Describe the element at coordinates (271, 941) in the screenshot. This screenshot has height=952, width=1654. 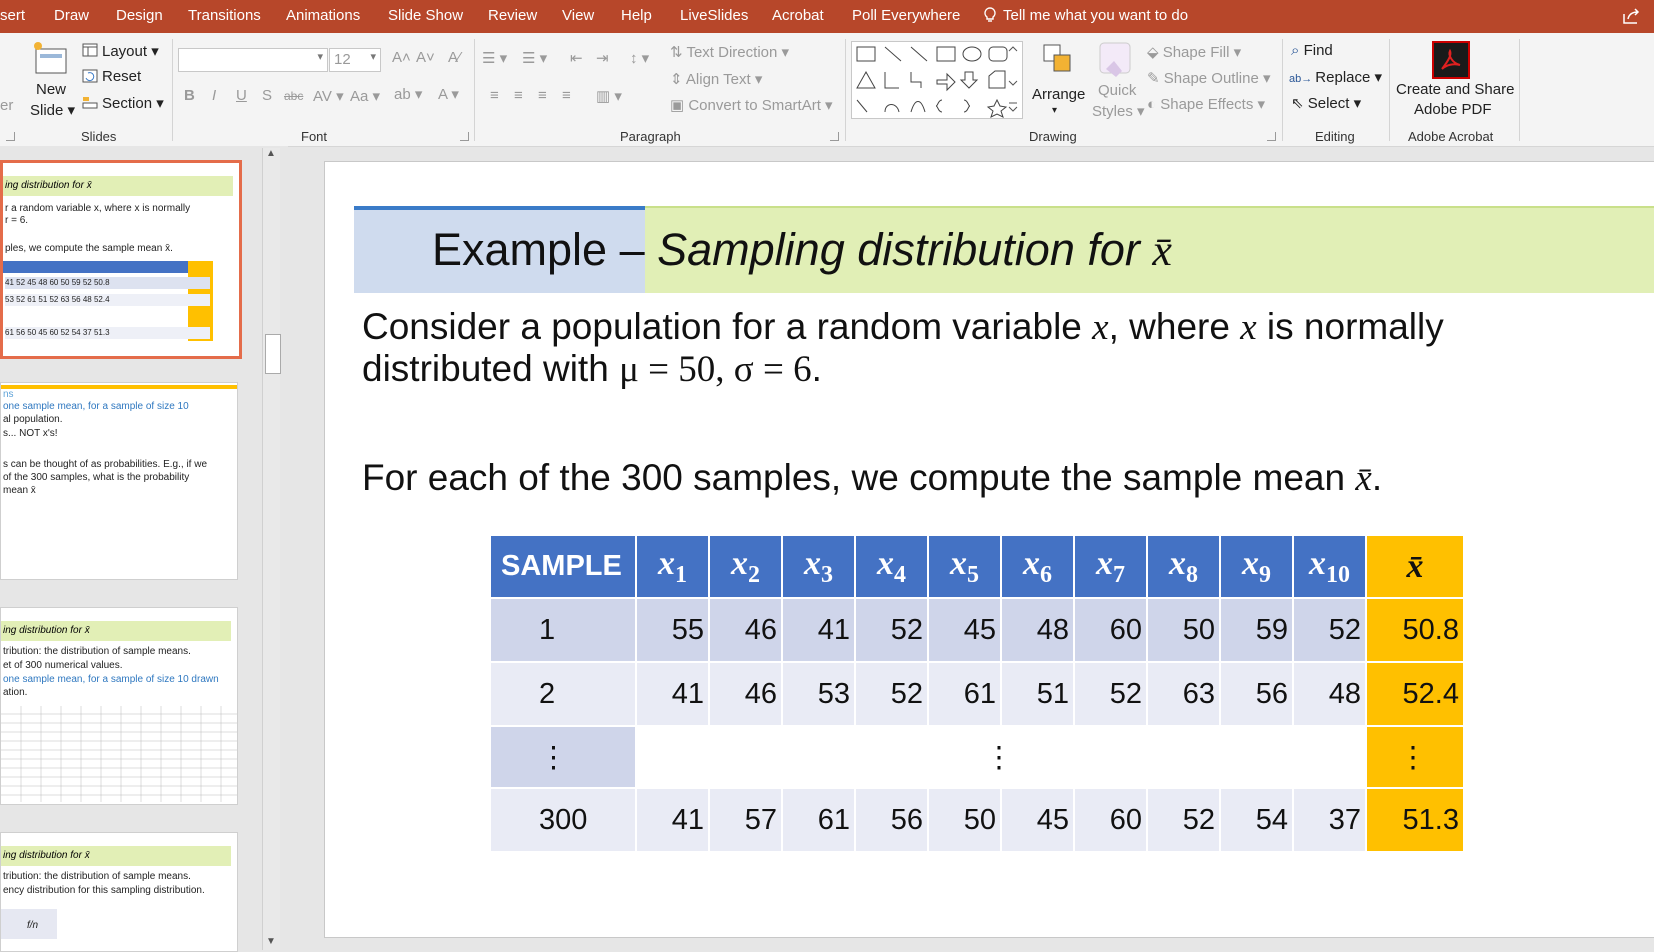
I see `scroll-down-icon: ▼` at that location.